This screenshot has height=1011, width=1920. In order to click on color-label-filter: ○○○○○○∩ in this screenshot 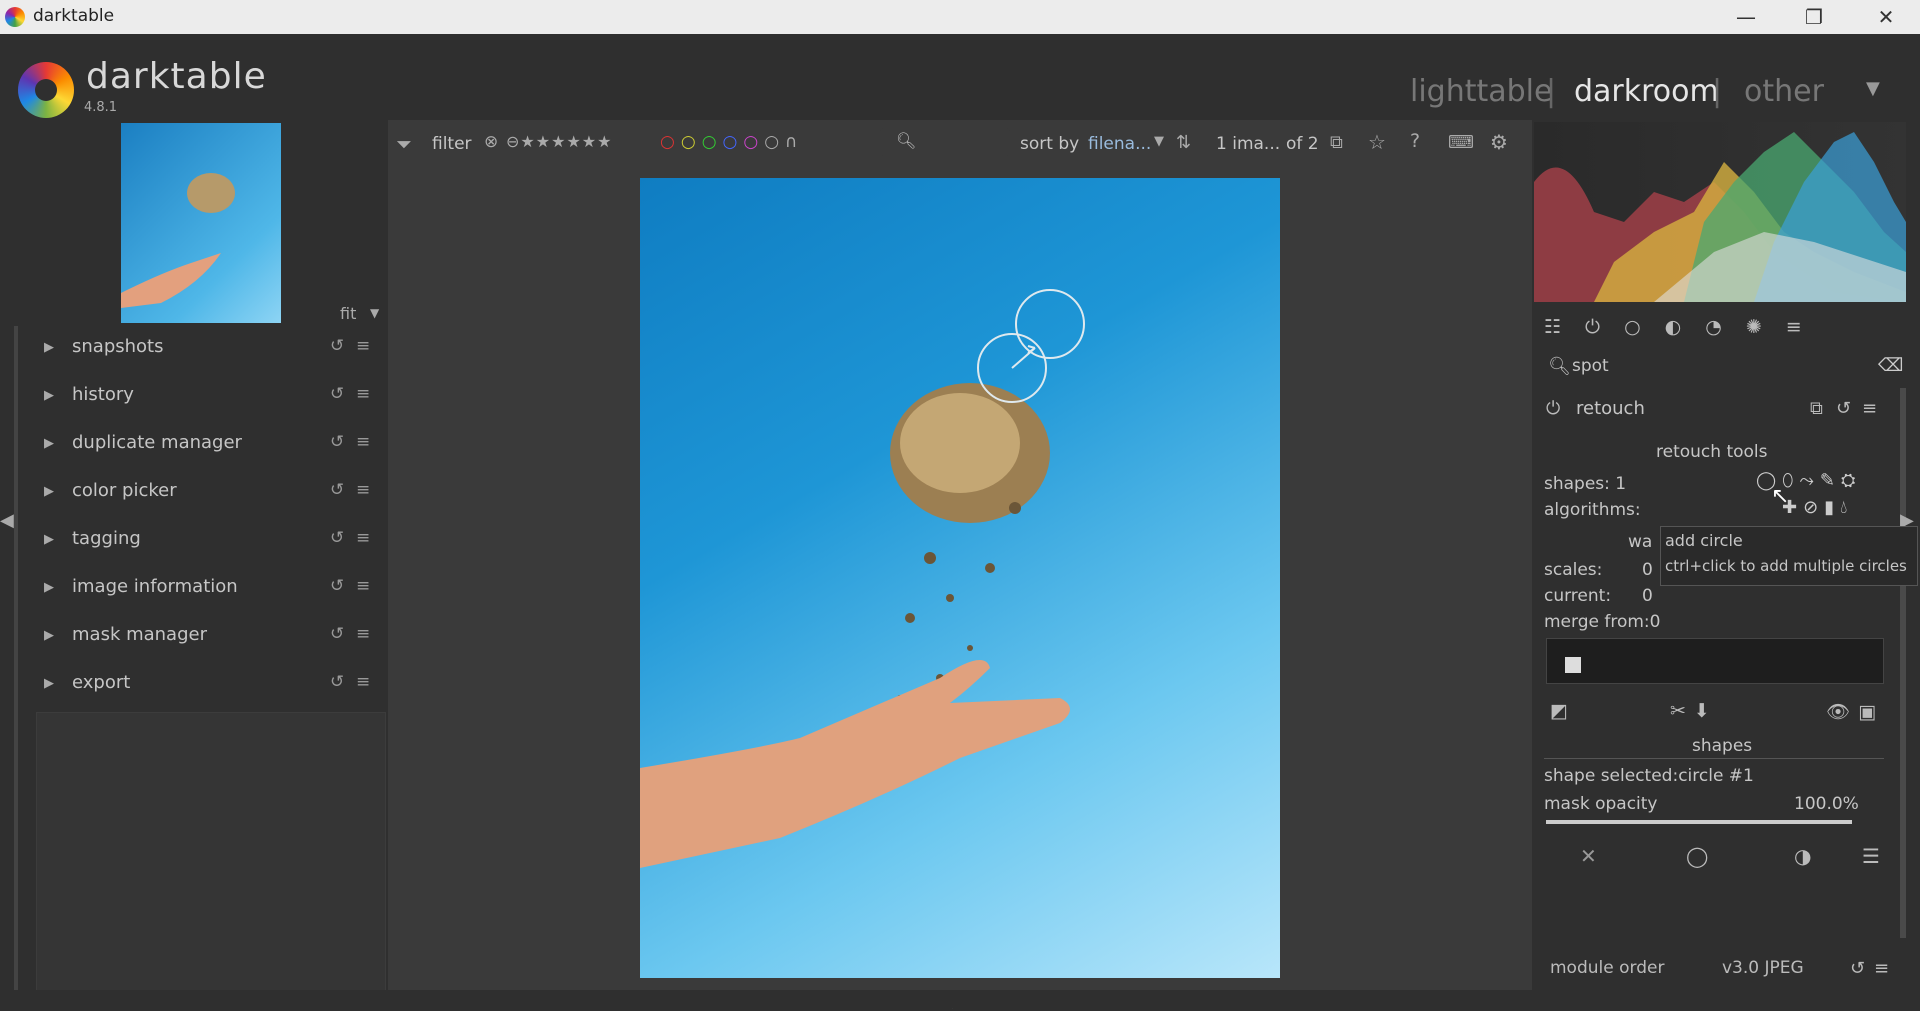, I will do `click(732, 142)`.